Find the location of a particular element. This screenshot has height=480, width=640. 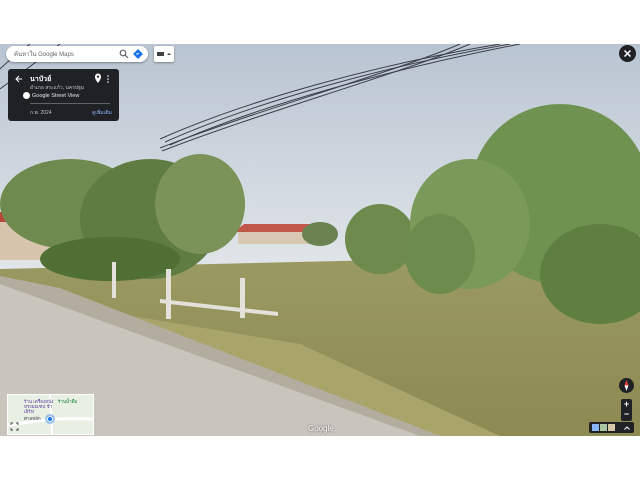

back-arrow-icon is located at coordinates (19, 79).